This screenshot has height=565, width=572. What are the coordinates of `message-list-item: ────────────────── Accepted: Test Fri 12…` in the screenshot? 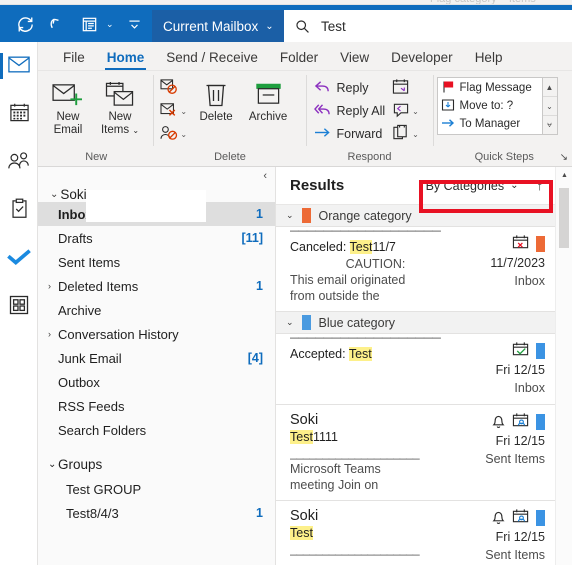 It's located at (415, 369).